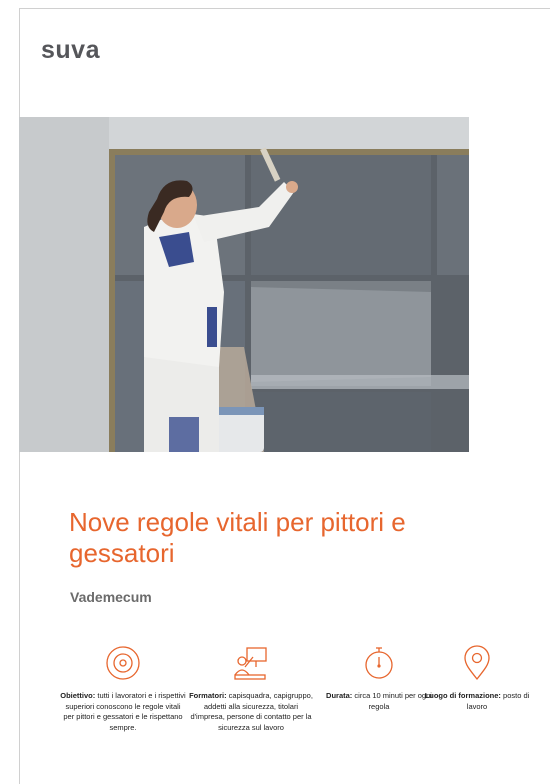 The image size is (550, 784). Describe the element at coordinates (70, 50) in the screenshot. I see `suva-logo: suva` at that location.